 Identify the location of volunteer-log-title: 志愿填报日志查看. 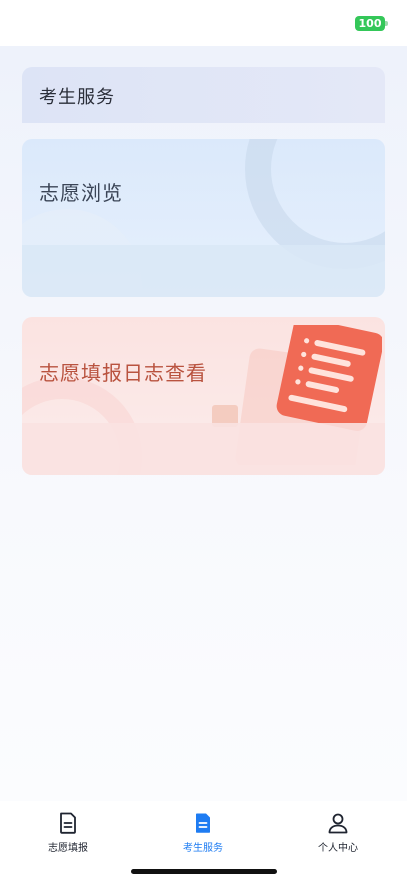
(123, 373).